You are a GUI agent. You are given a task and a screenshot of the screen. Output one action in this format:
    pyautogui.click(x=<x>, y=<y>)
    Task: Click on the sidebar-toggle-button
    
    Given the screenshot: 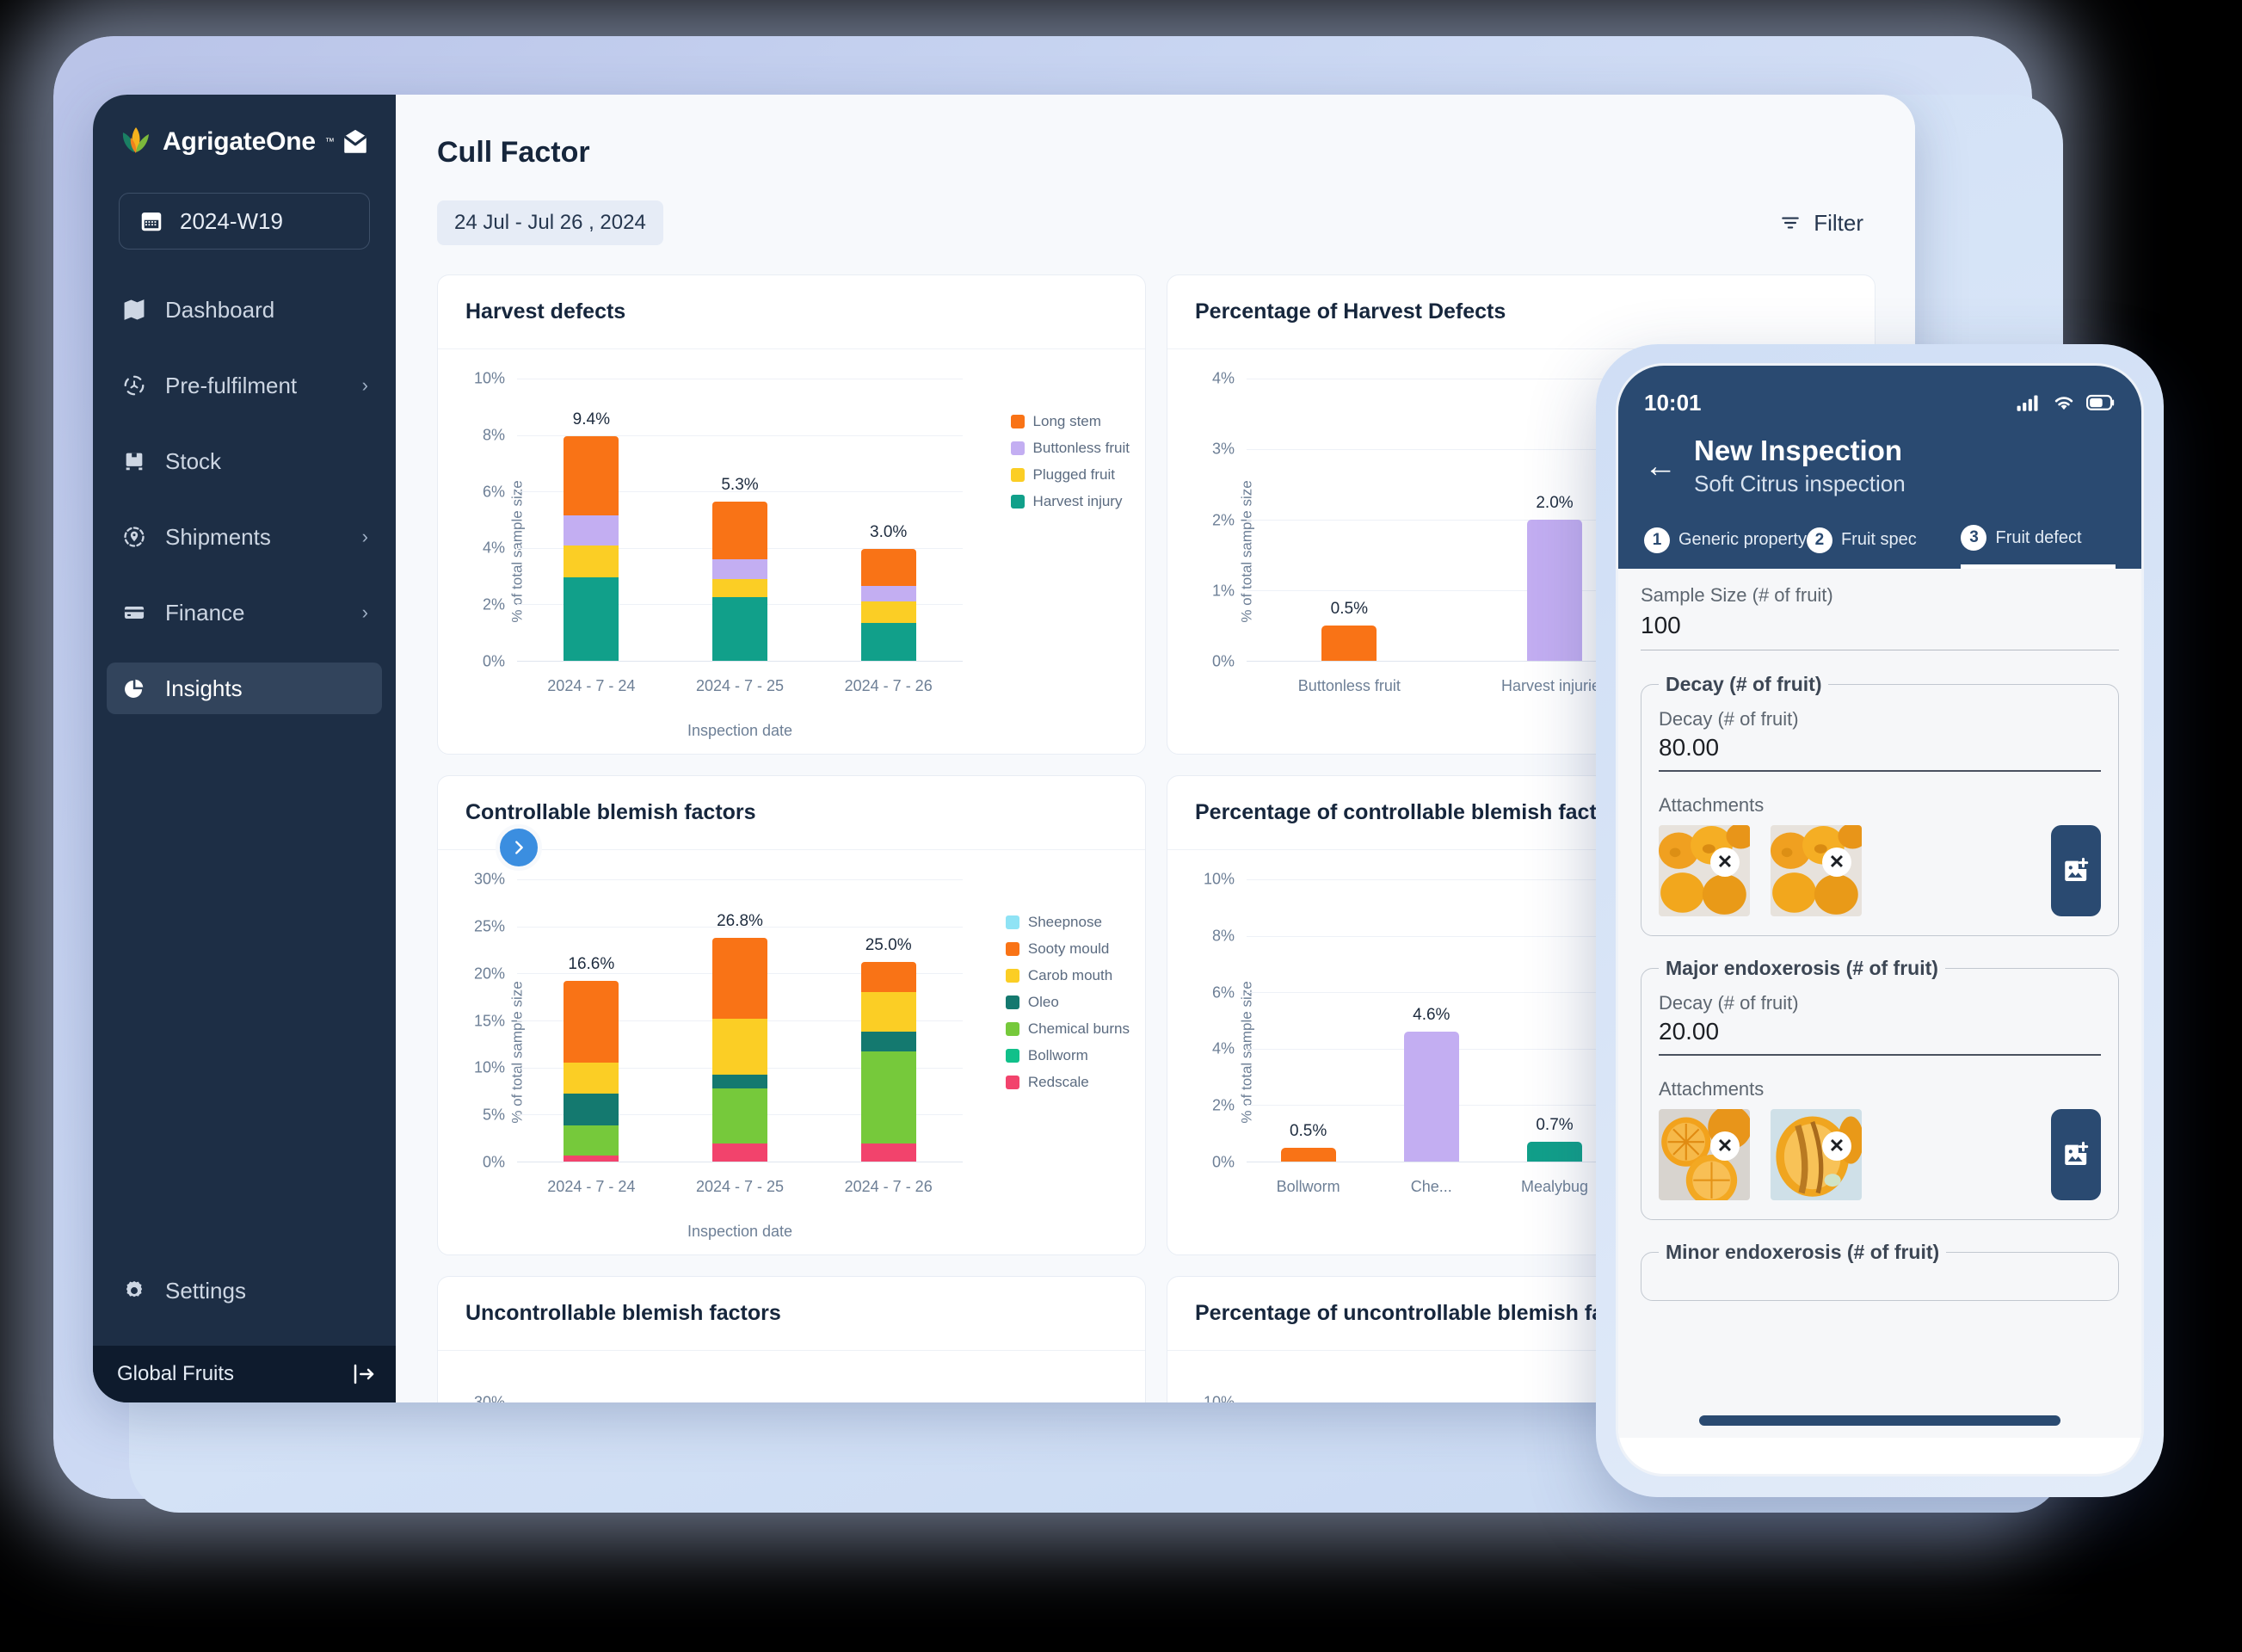 What is the action you would take?
    pyautogui.click(x=519, y=847)
    